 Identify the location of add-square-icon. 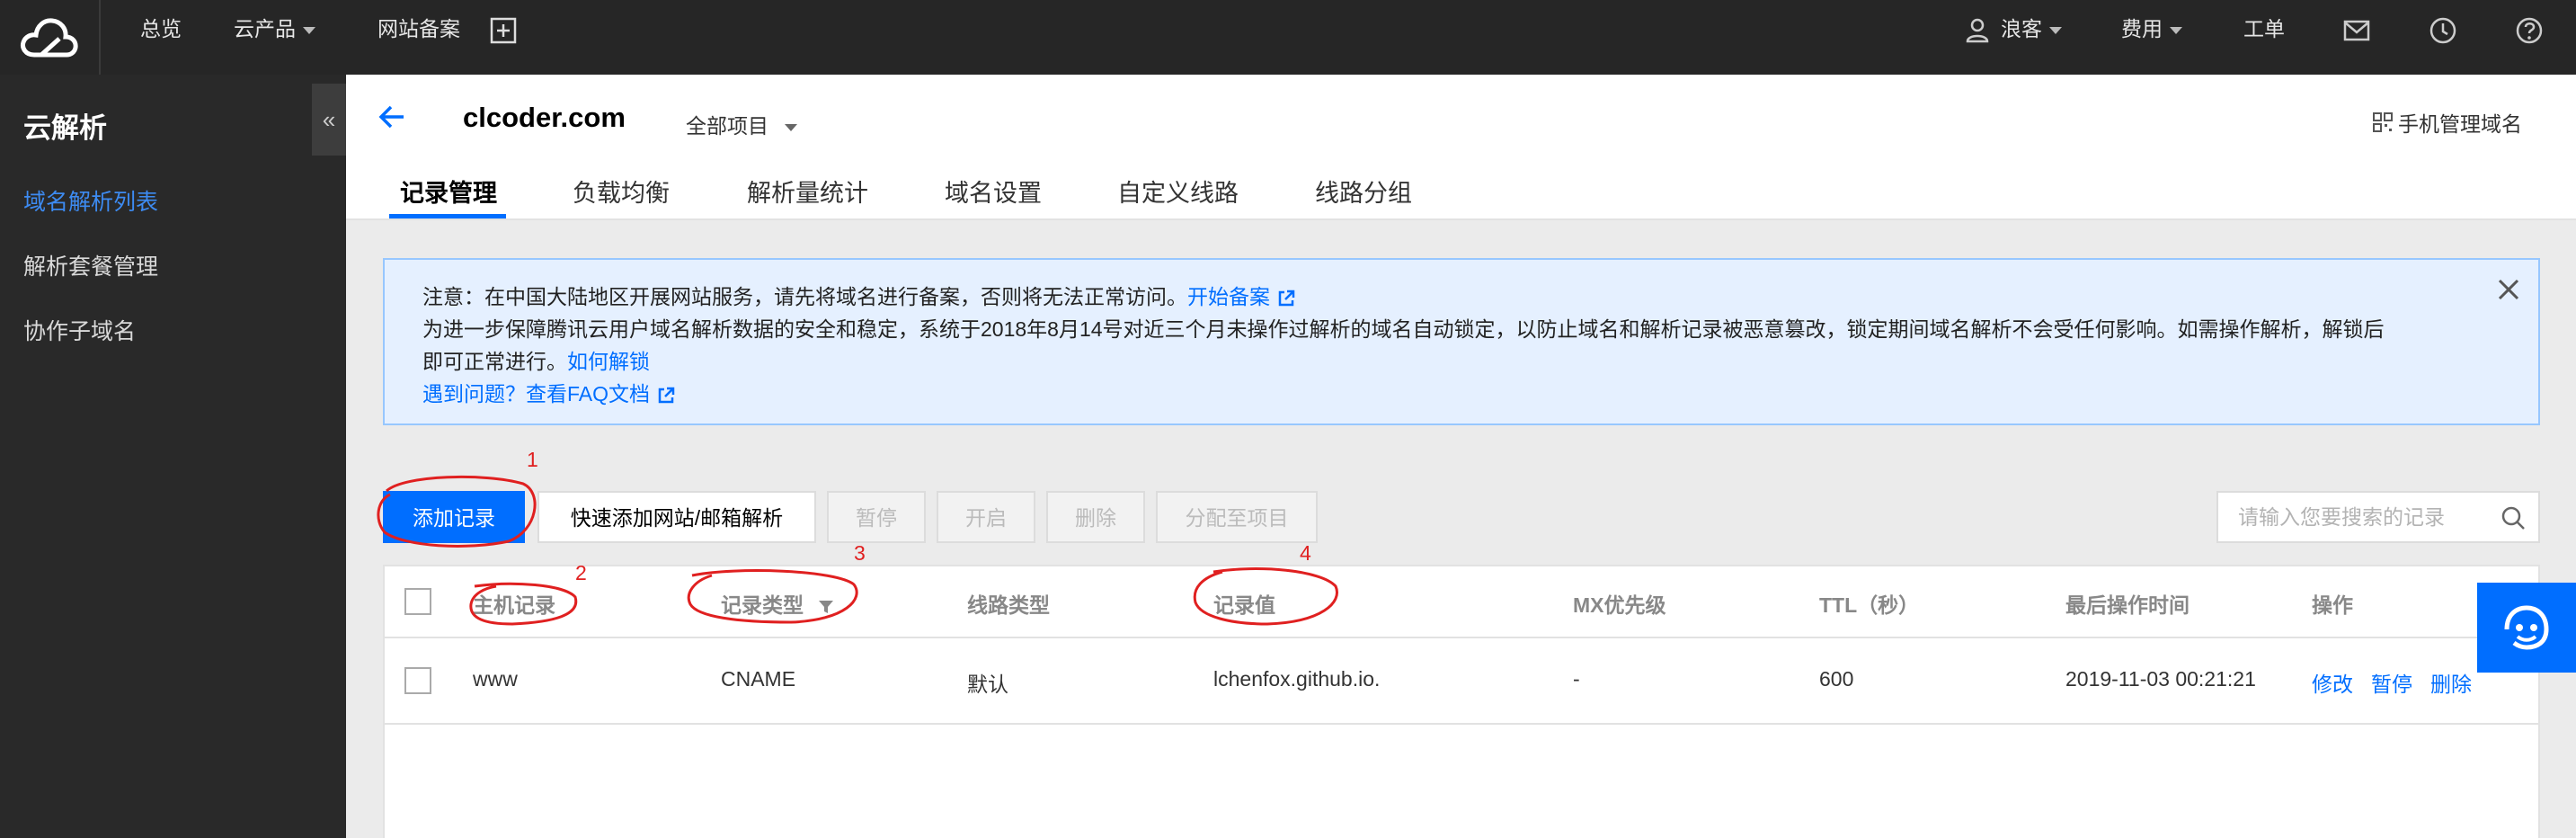
(503, 30).